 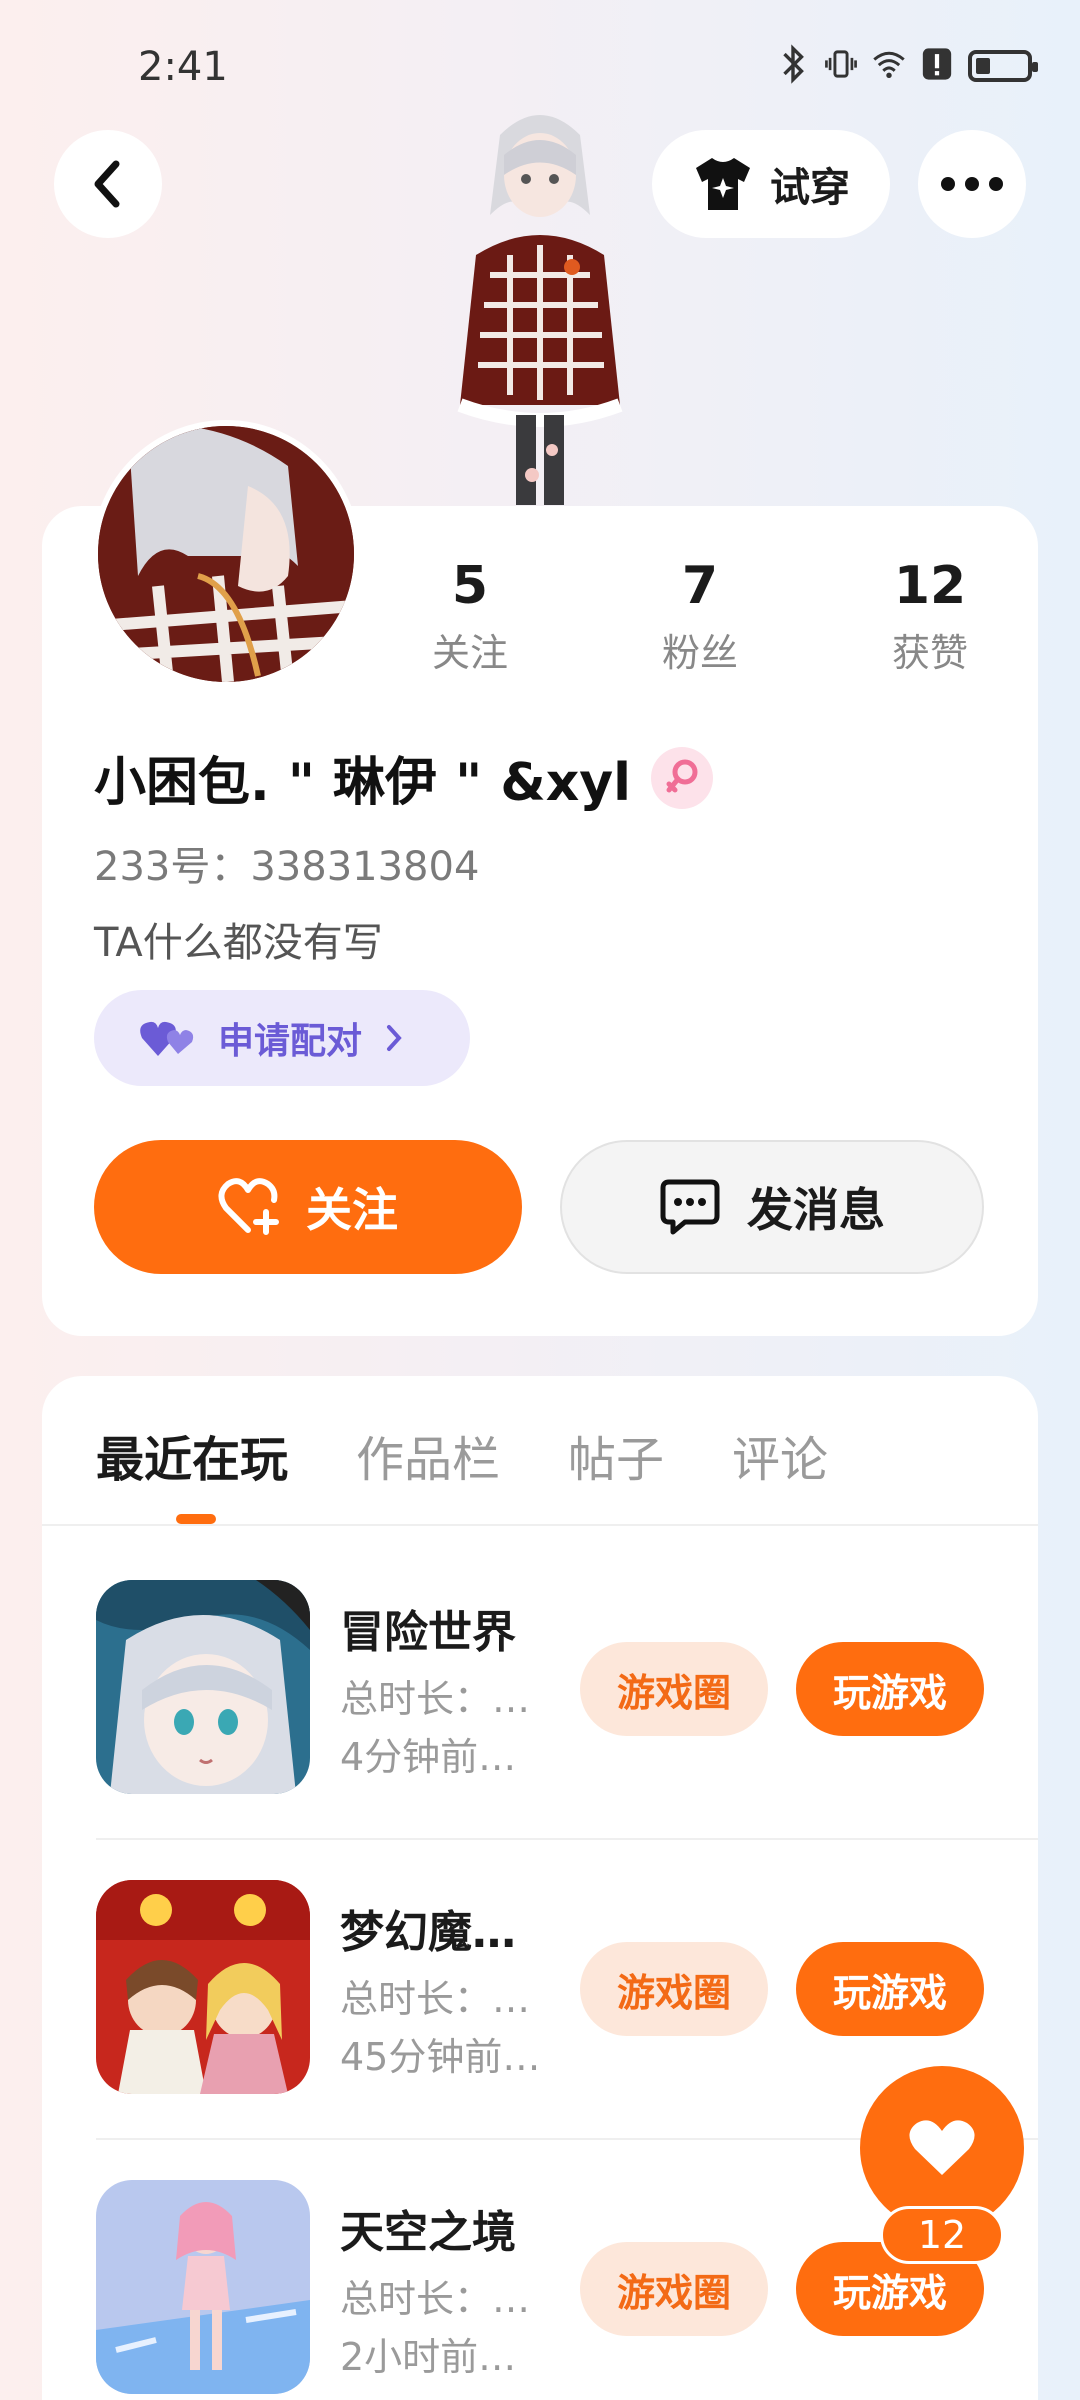 I want to click on battery-icon, so click(x=1003, y=66).